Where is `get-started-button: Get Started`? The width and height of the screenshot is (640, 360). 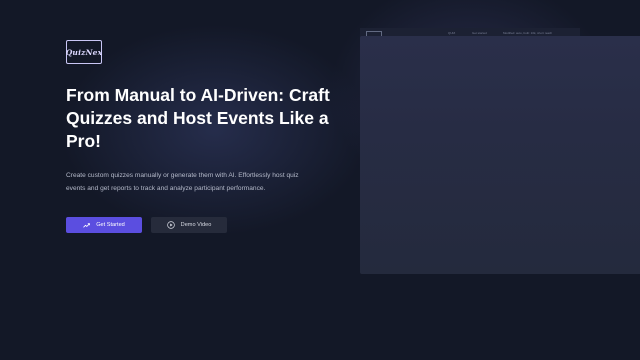 get-started-button: Get Started is located at coordinates (104, 225).